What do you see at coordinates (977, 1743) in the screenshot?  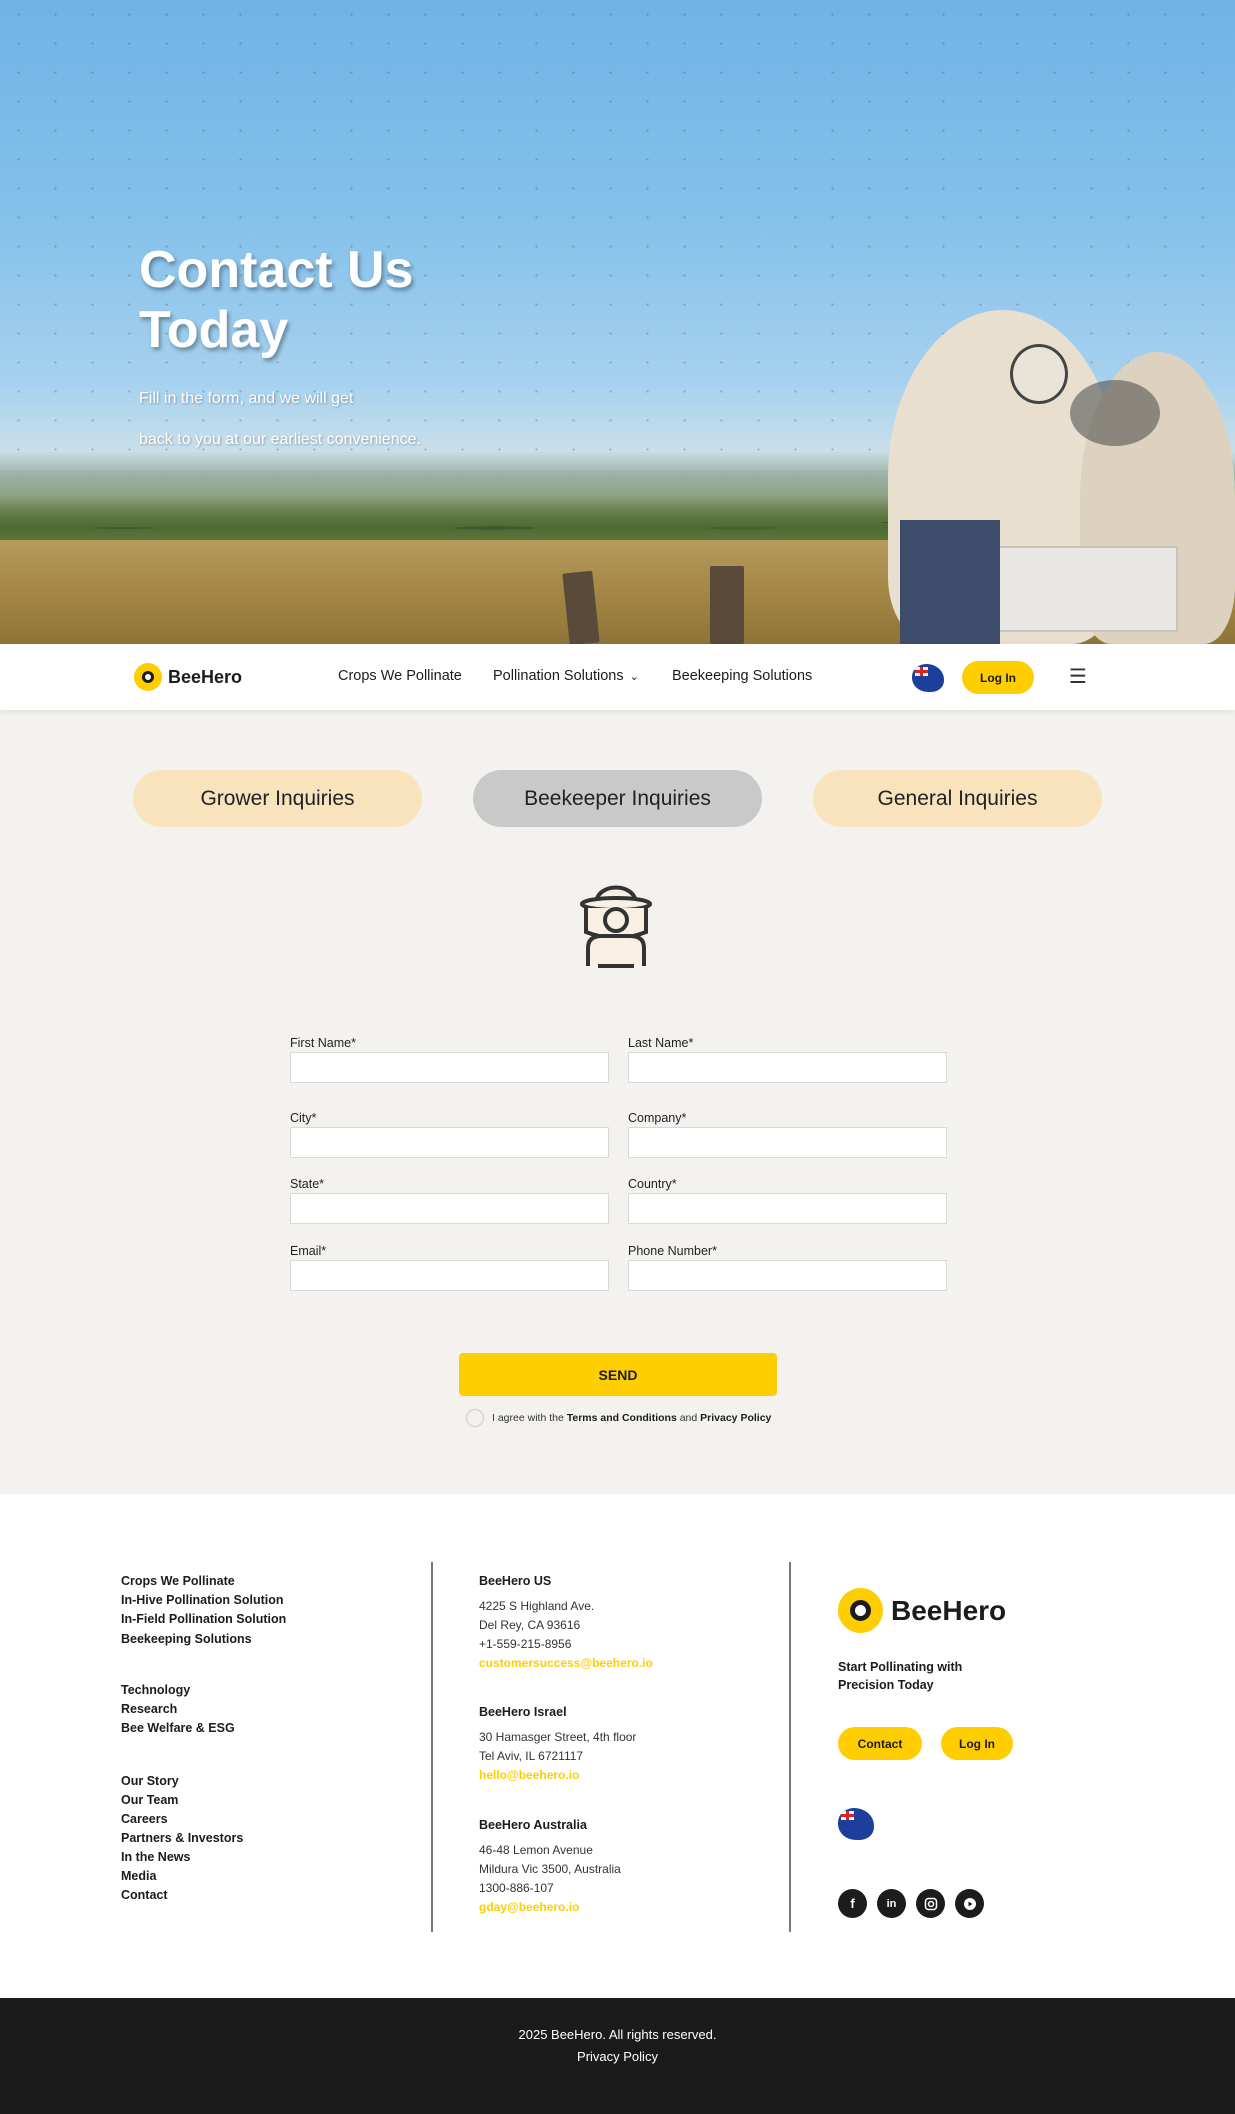 I see `footer-login-button: Log In` at bounding box center [977, 1743].